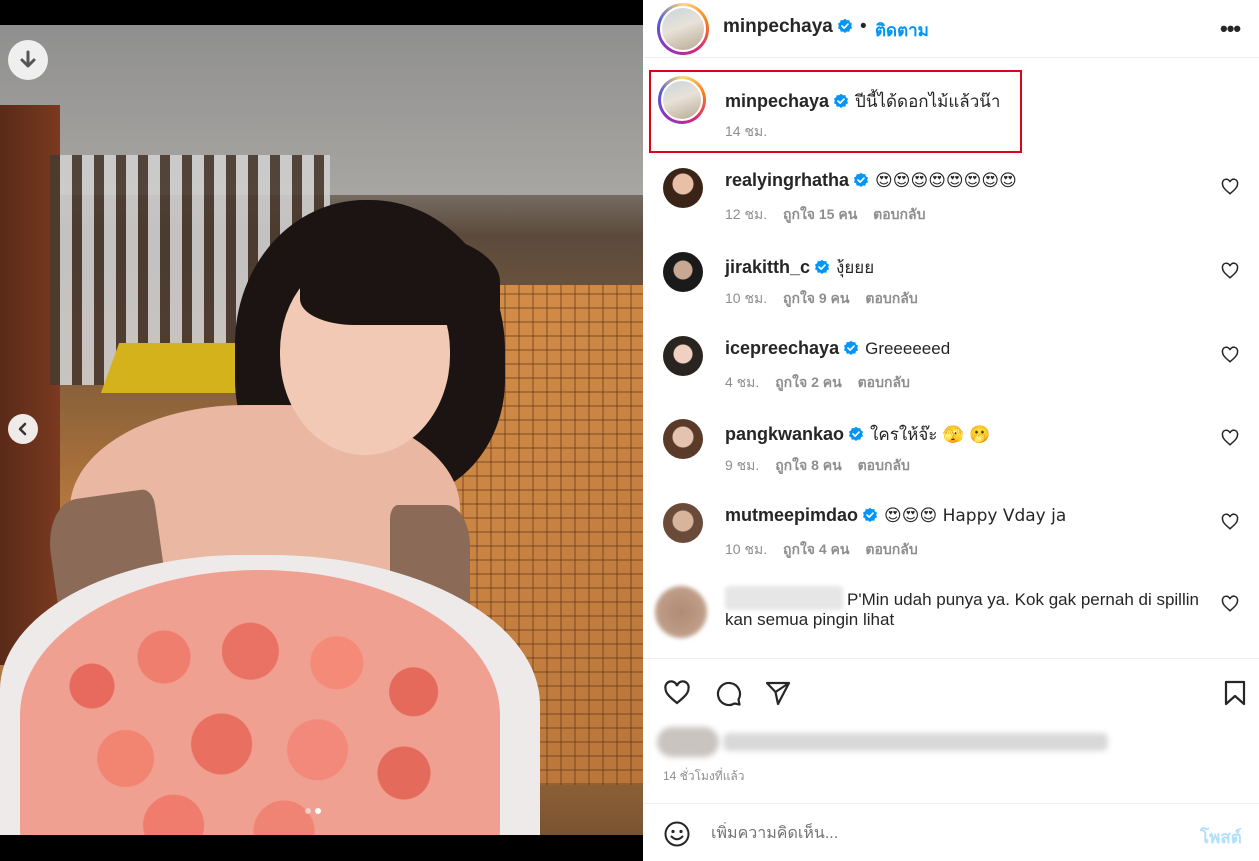 The height and width of the screenshot is (861, 1259). Describe the element at coordinates (777, 101) in the screenshot. I see `caption-username: minpechaya` at that location.